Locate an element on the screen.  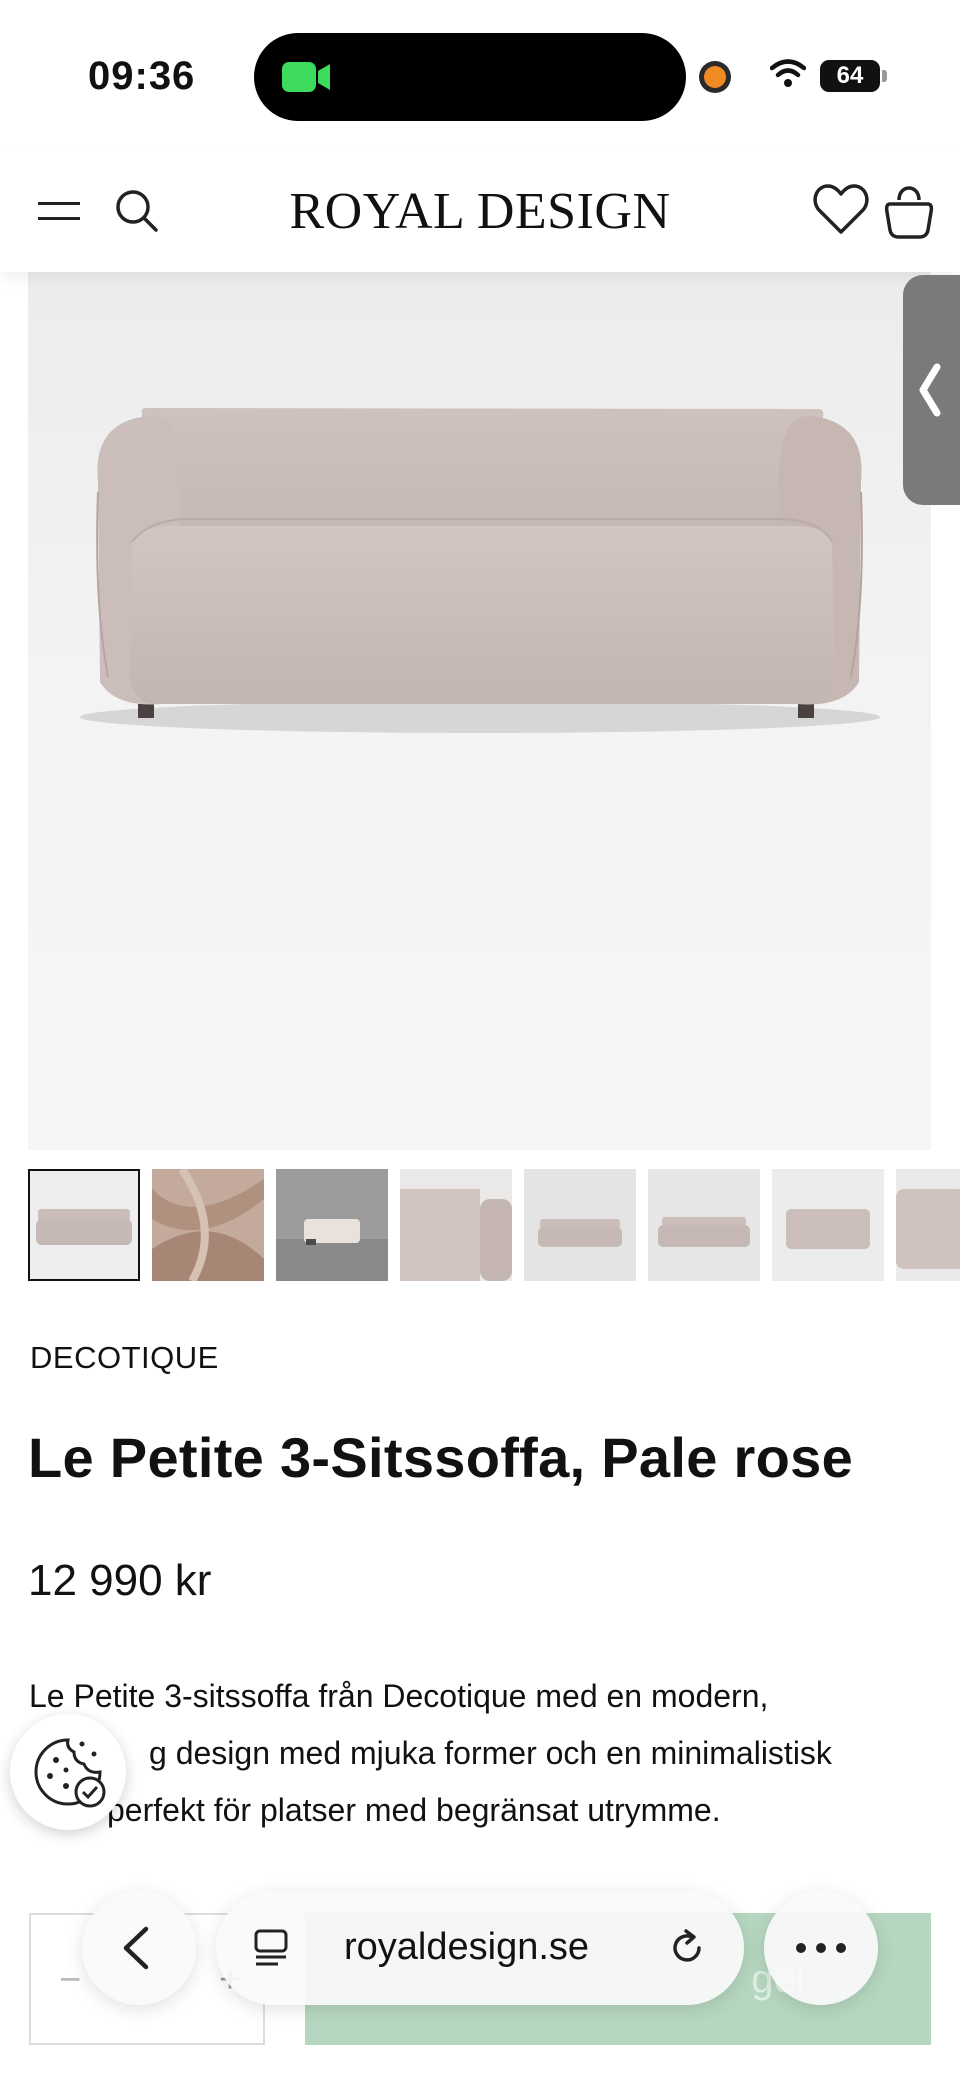
reader-mode-icon is located at coordinates (271, 1948).